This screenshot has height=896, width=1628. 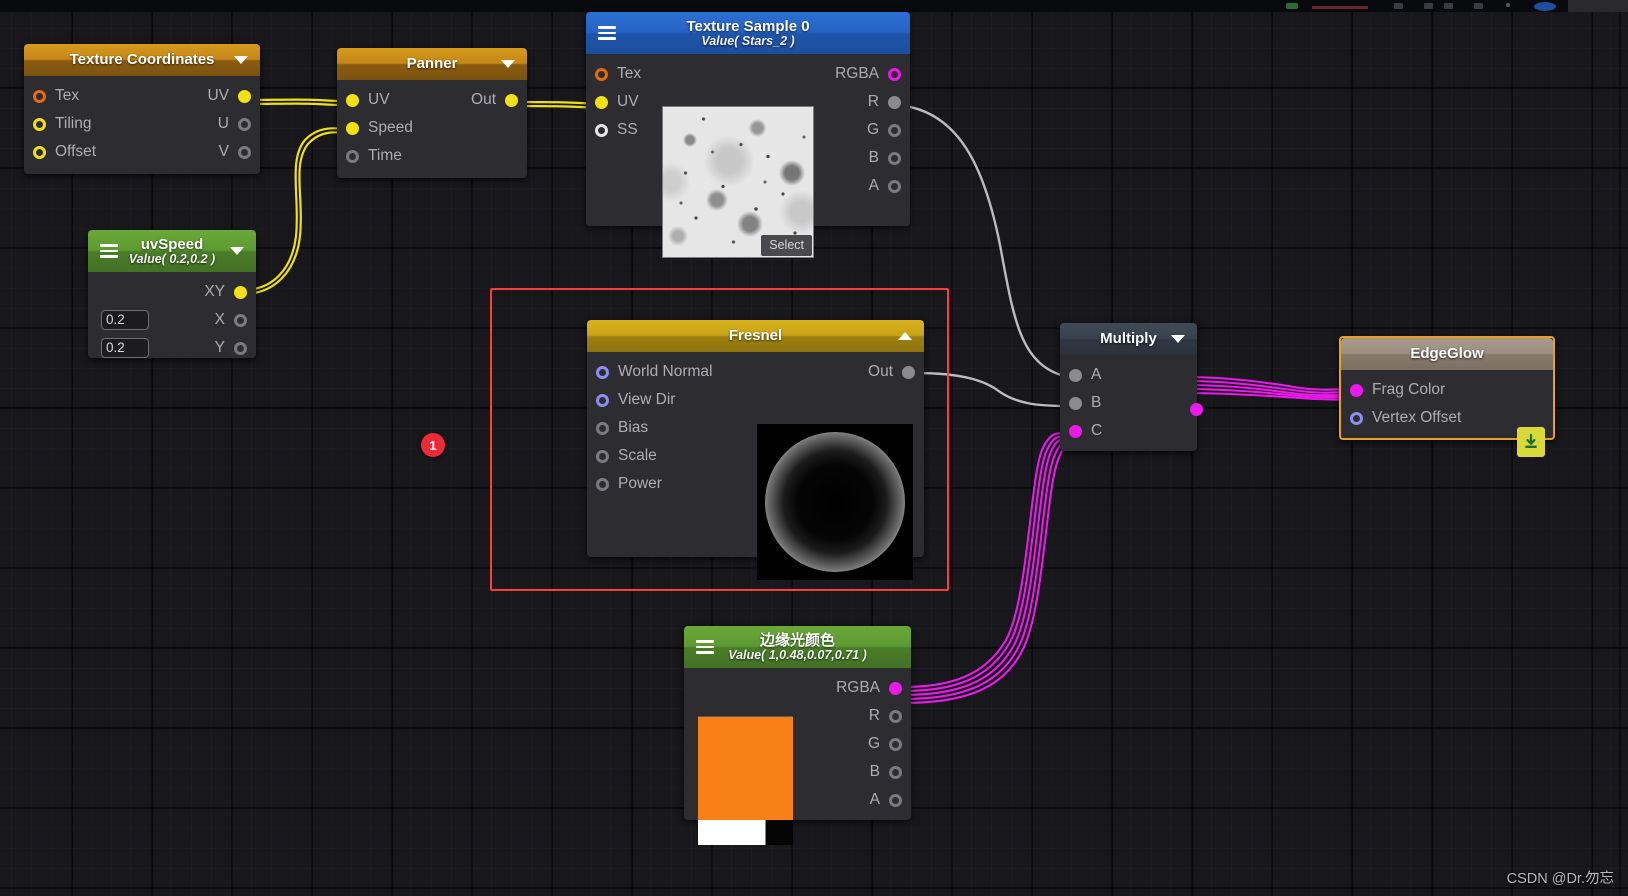 I want to click on port-xy-out, so click(x=240, y=292).